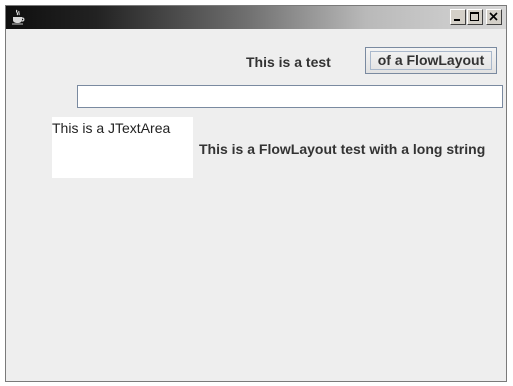 The image size is (513, 386). Describe the element at coordinates (290, 96) in the screenshot. I see `text-field` at that location.